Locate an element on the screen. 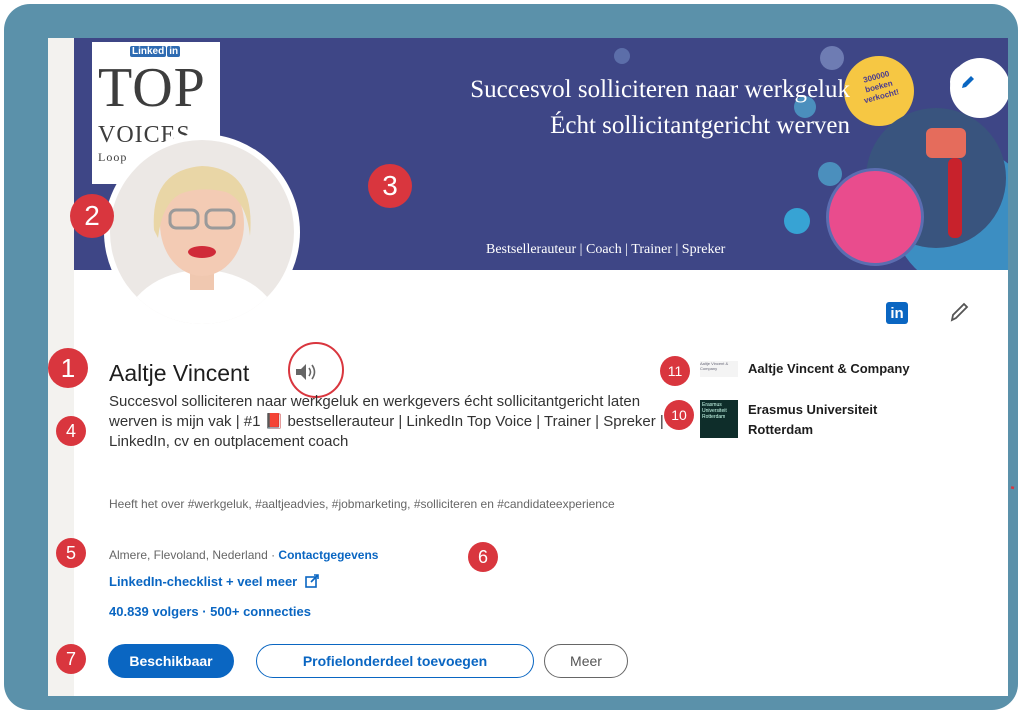 The width and height of the screenshot is (1026, 716). annotation-badge-2: 2 is located at coordinates (92, 216).